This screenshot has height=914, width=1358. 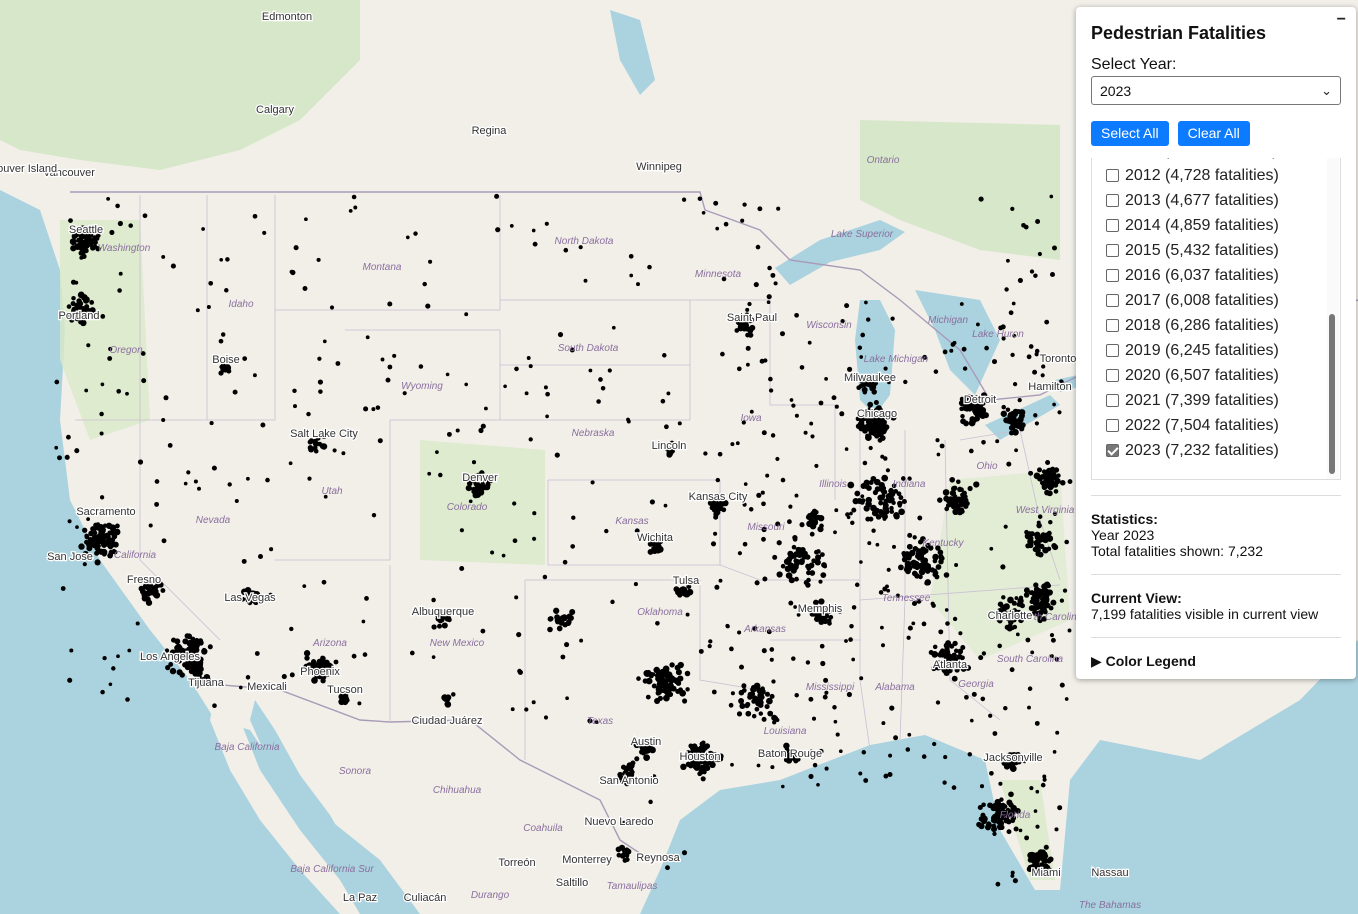 I want to click on region-label: Iowa, so click(x=751, y=418).